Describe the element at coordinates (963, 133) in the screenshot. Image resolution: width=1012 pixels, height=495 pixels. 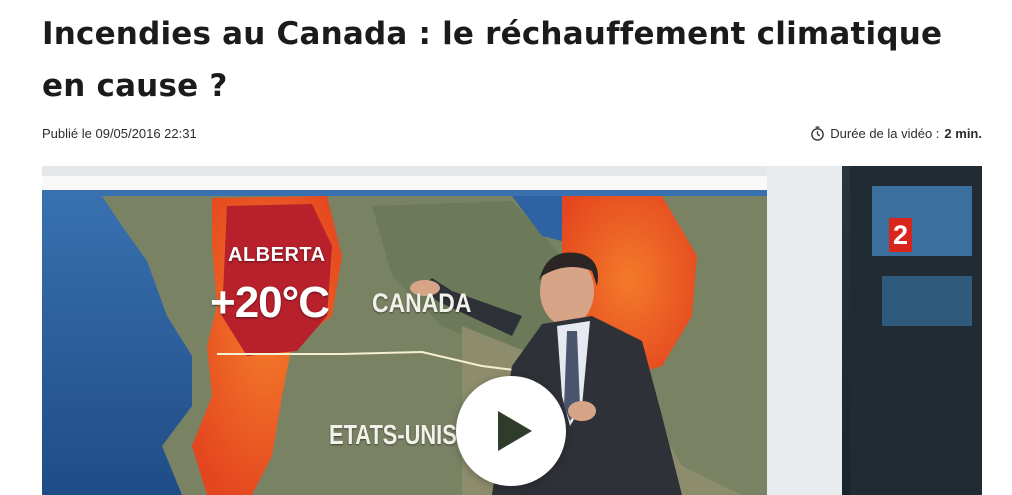
I see `duration-value: 2 min.` at that location.